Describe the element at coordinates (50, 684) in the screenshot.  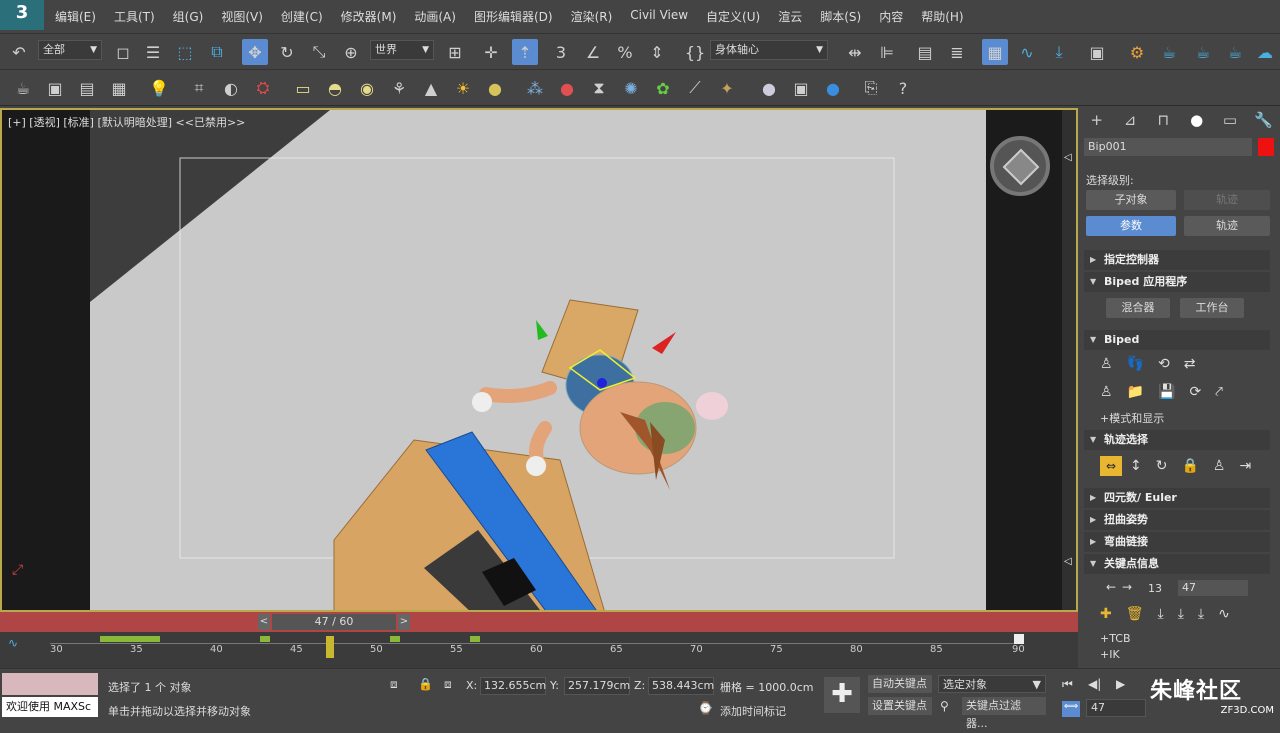
I see `maxscript-listener-pink` at that location.